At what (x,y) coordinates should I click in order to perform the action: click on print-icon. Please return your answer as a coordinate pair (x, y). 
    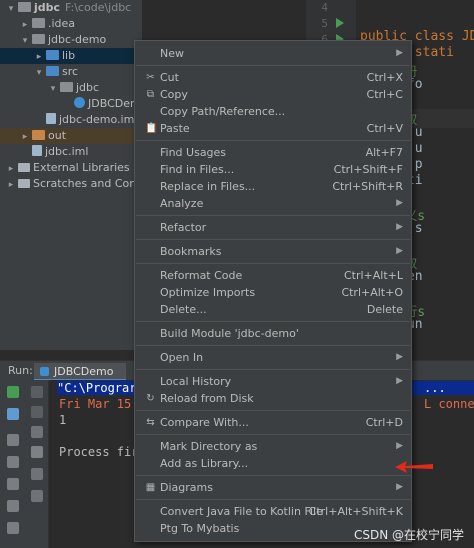
    Looking at the image, I should click on (37, 474).